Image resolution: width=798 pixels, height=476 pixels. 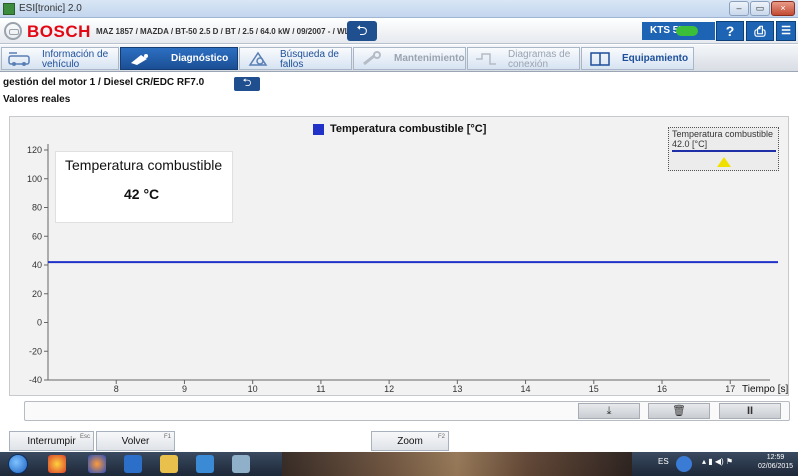 What do you see at coordinates (37, 236) in the screenshot?
I see `y-tick-label: 60` at bounding box center [37, 236].